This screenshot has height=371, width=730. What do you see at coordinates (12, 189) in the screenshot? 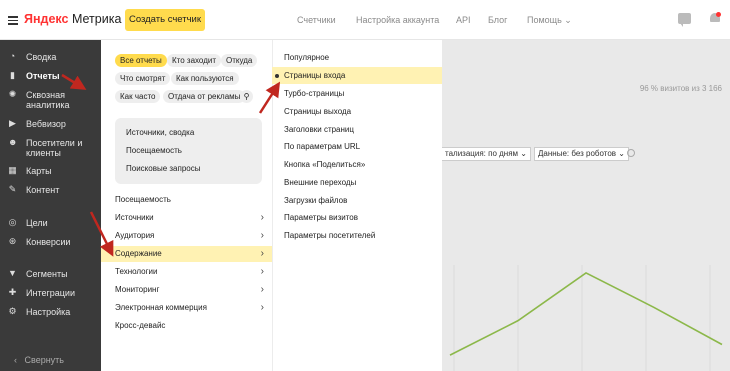
I see `pen-icon: ✎` at bounding box center [12, 189].